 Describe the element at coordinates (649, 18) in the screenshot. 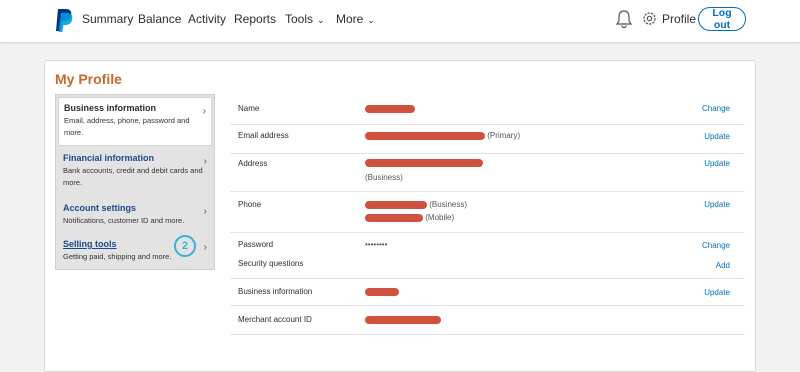

I see `gear-icon` at that location.